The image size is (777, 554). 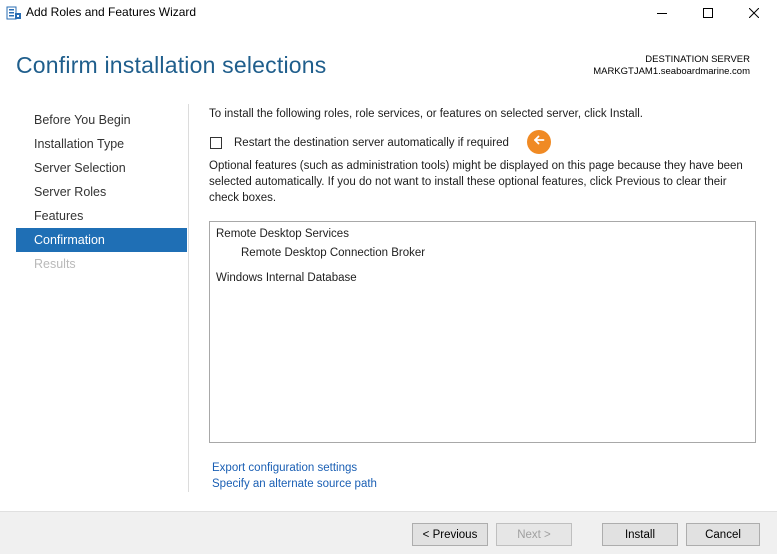 I want to click on cancel-button: Cancel, so click(x=723, y=534).